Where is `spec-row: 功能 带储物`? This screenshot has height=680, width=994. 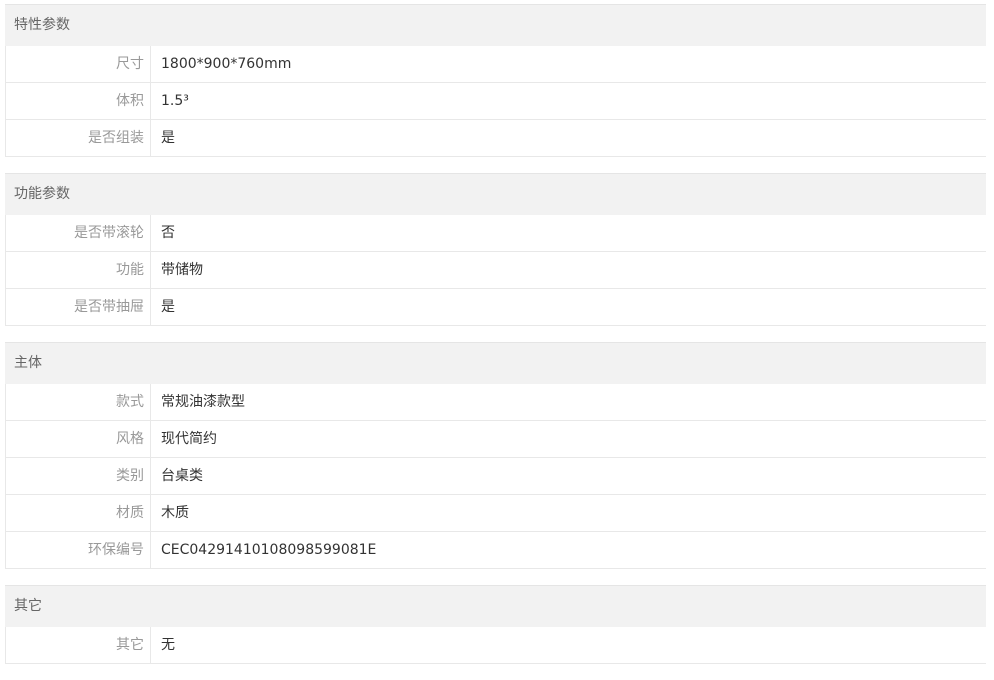 spec-row: 功能 带储物 is located at coordinates (495, 270).